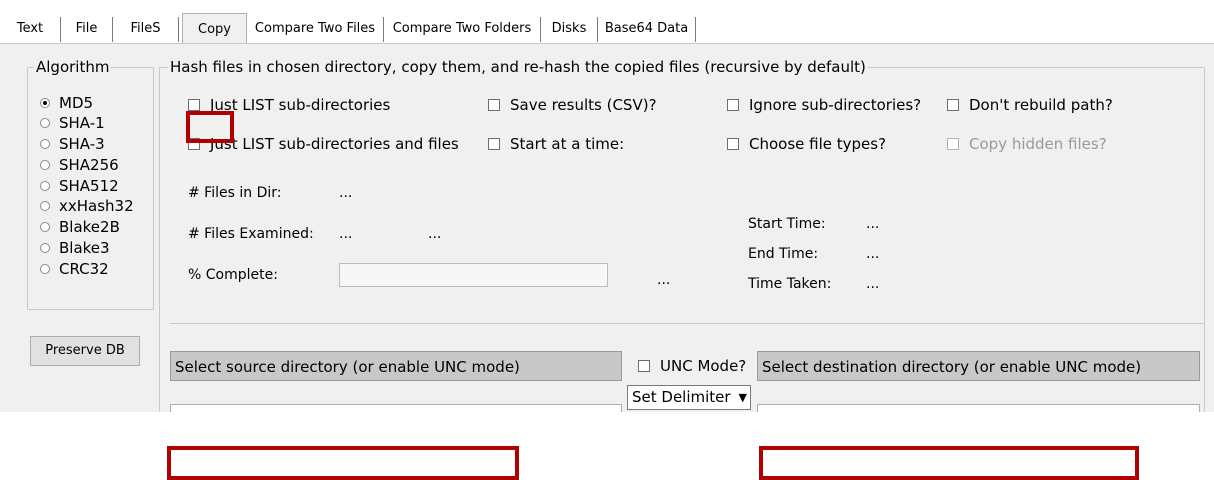  What do you see at coordinates (30, 29) in the screenshot?
I see `tab-text: Text` at bounding box center [30, 29].